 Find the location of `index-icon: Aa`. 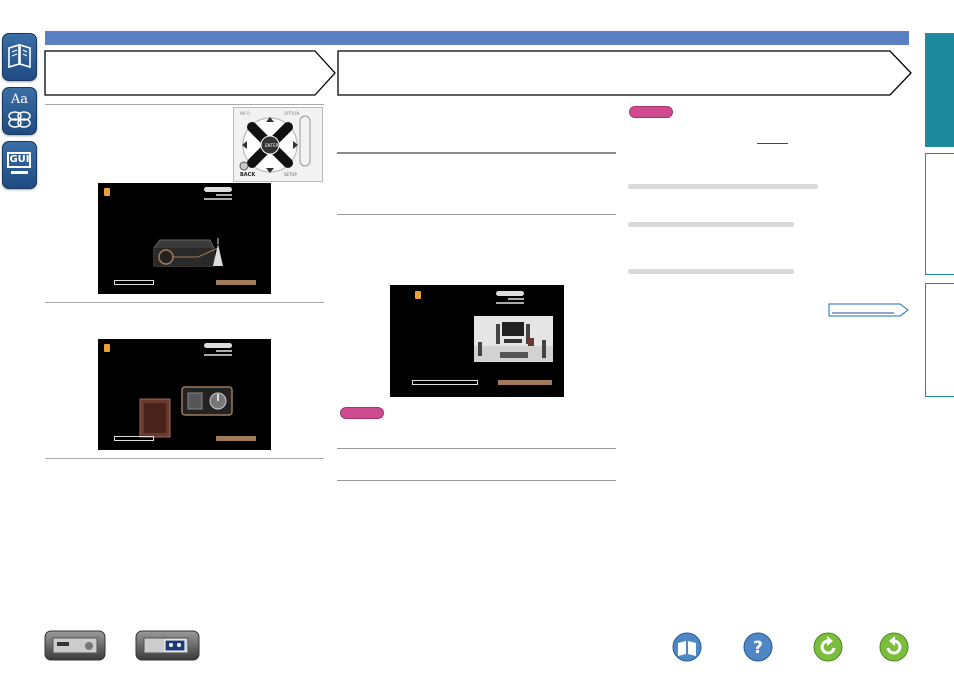

index-icon: Aa is located at coordinates (19, 111).